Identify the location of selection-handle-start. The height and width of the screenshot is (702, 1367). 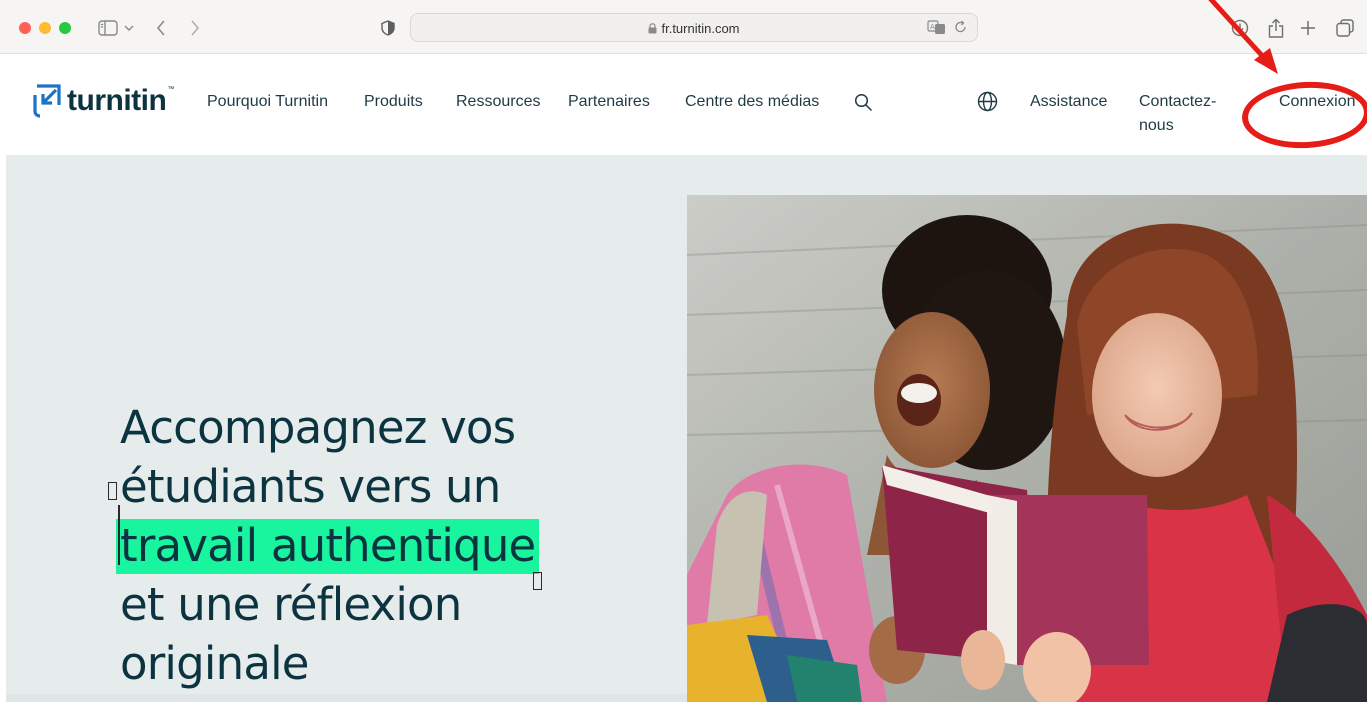
(112, 491).